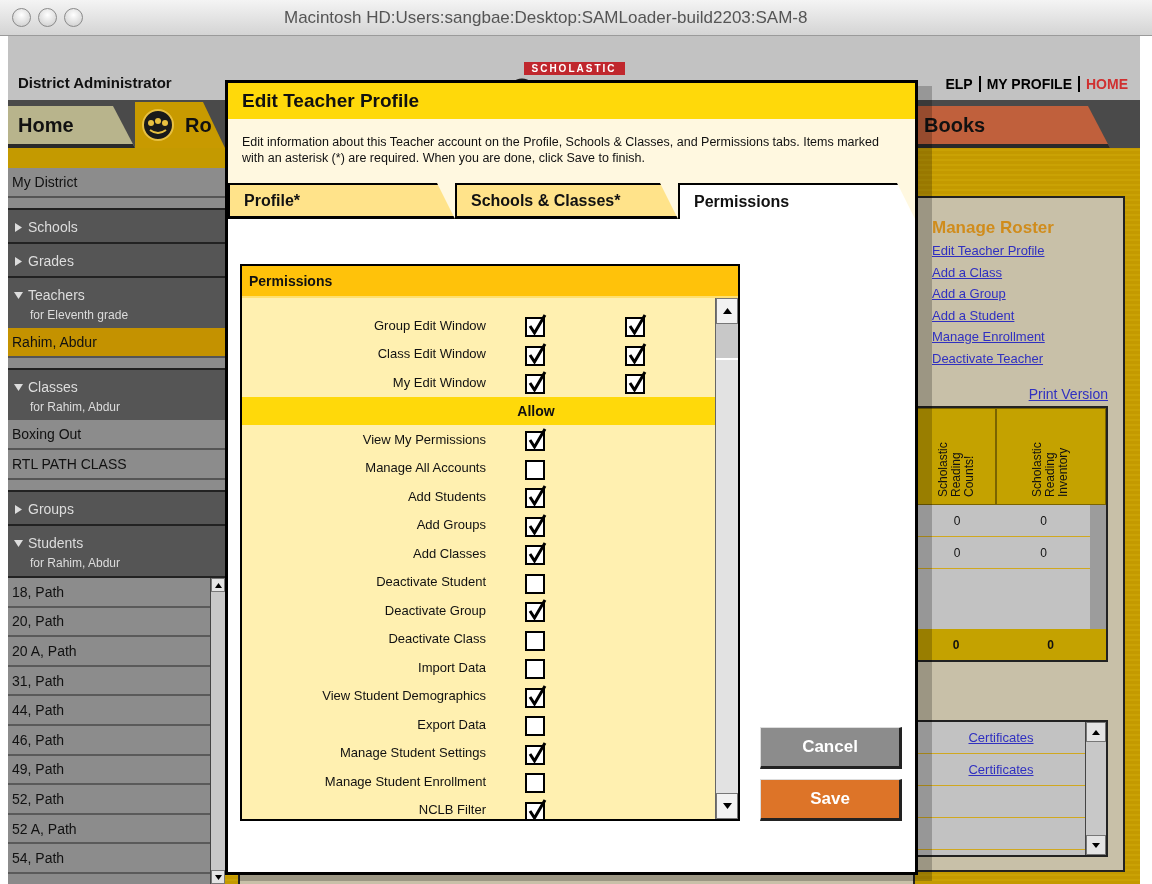 This screenshot has width=1152, height=884. I want to click on section-header: Classes, so click(53, 387).